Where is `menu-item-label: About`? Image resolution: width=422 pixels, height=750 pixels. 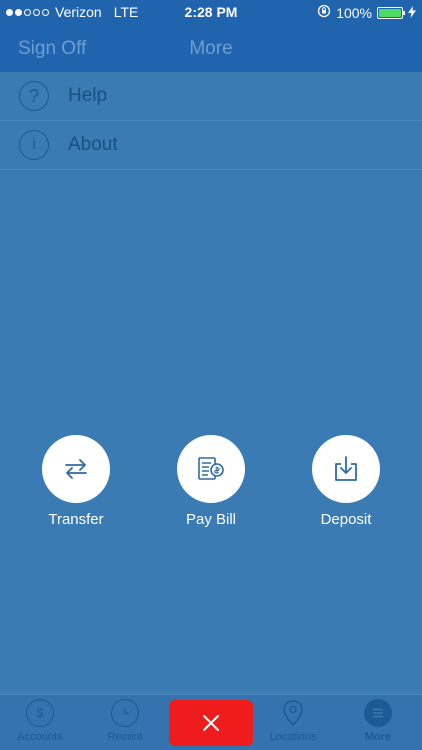 menu-item-label: About is located at coordinates (93, 144).